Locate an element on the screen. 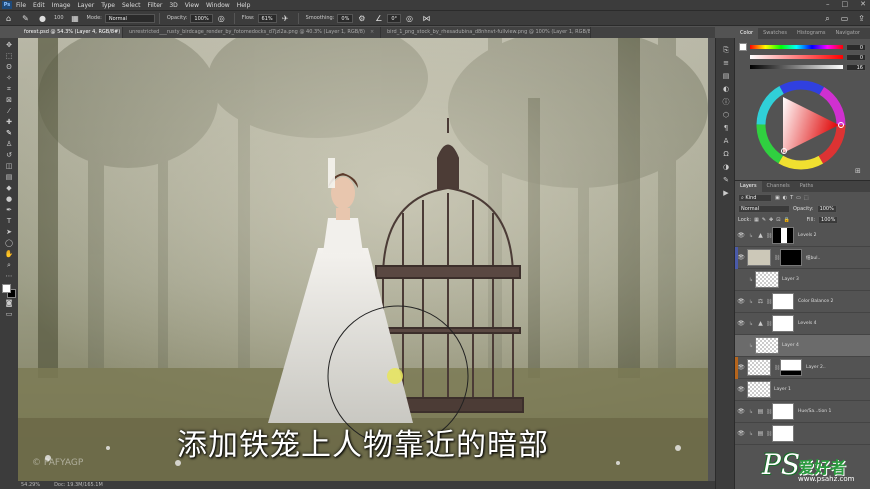 This screenshot has height=489, width=870. menu-help: Help is located at coordinates (244, 5).